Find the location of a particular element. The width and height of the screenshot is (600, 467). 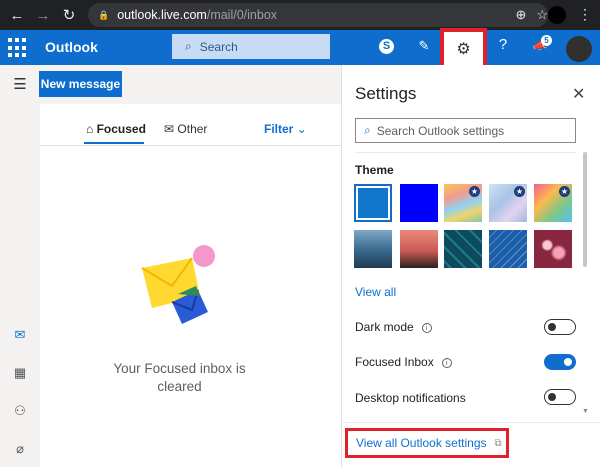

view-all-themes-link: View all is located at coordinates (375, 292).